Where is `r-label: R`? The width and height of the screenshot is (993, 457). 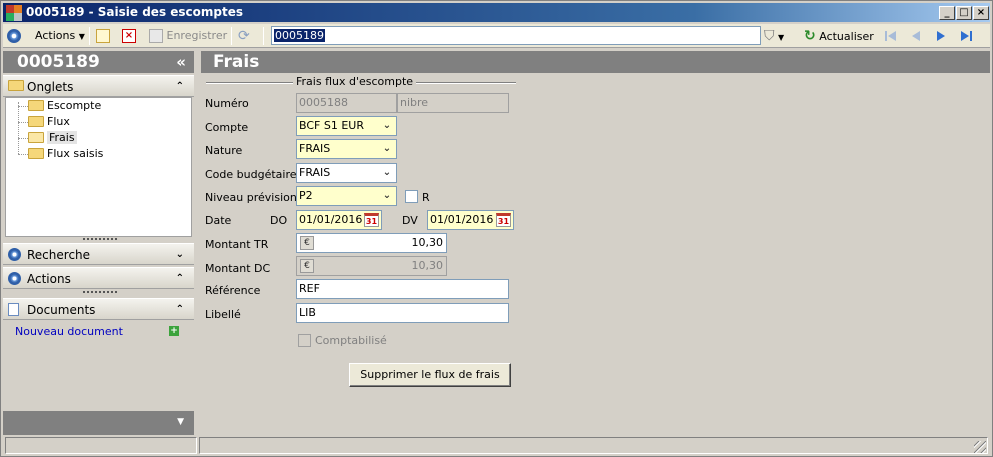
r-label: R is located at coordinates (426, 197).